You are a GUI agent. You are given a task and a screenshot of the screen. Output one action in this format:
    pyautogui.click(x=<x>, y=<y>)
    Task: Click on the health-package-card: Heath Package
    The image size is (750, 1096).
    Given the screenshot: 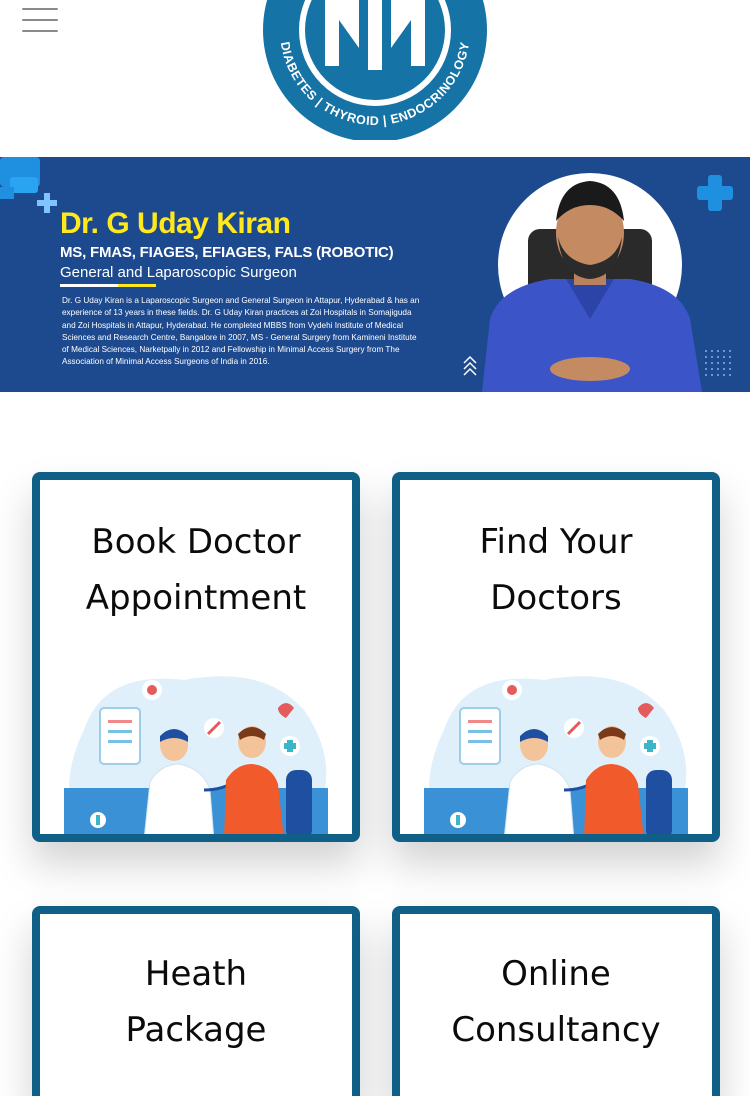 What is the action you would take?
    pyautogui.click(x=196, y=1001)
    